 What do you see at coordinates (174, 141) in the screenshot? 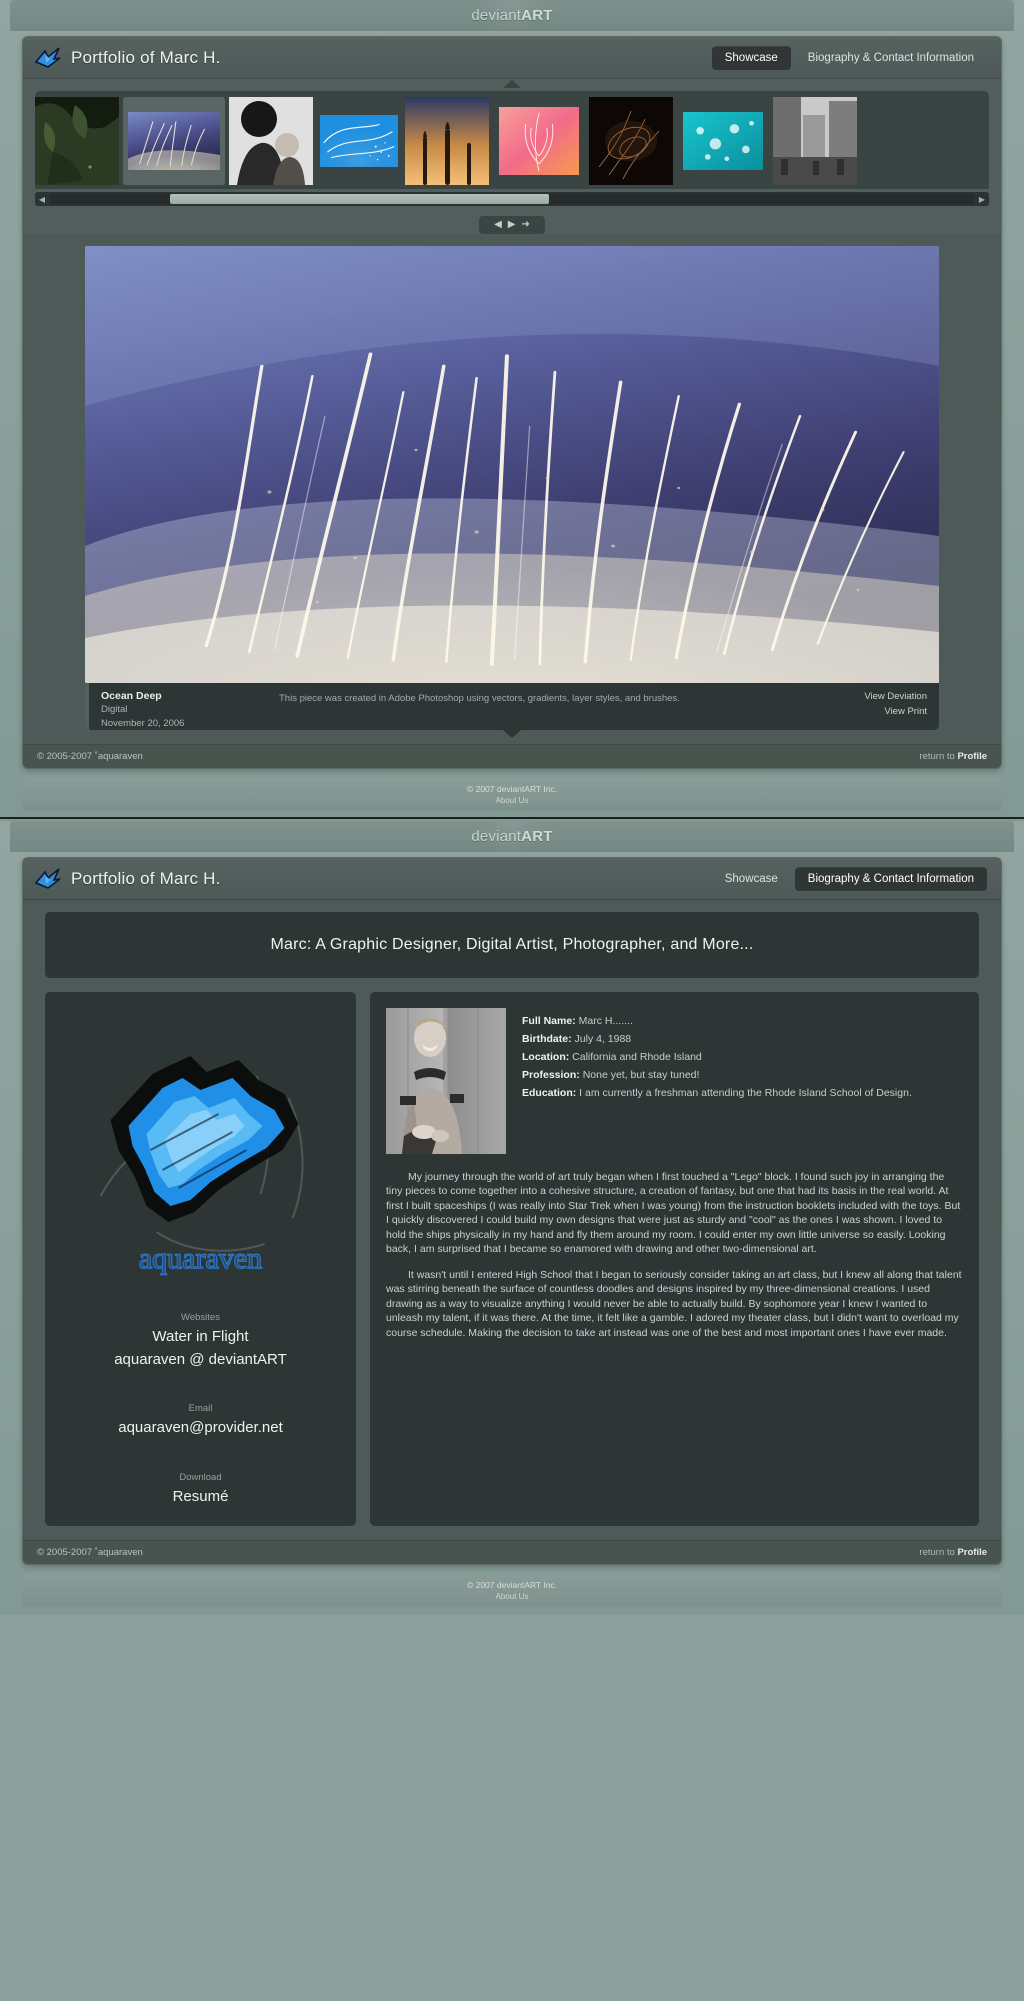
I see `thumbnail-ocean-deep-abstract` at bounding box center [174, 141].